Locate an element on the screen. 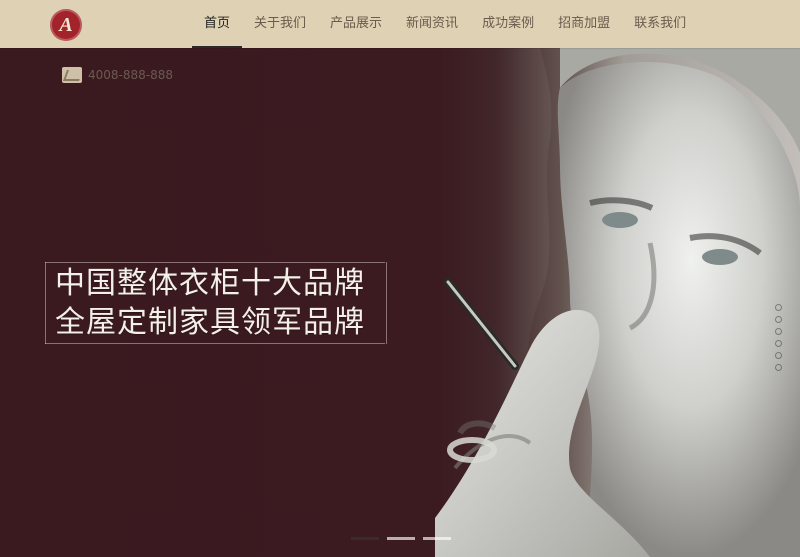 This screenshot has height=557, width=800. brand-logo: A is located at coordinates (66, 25).